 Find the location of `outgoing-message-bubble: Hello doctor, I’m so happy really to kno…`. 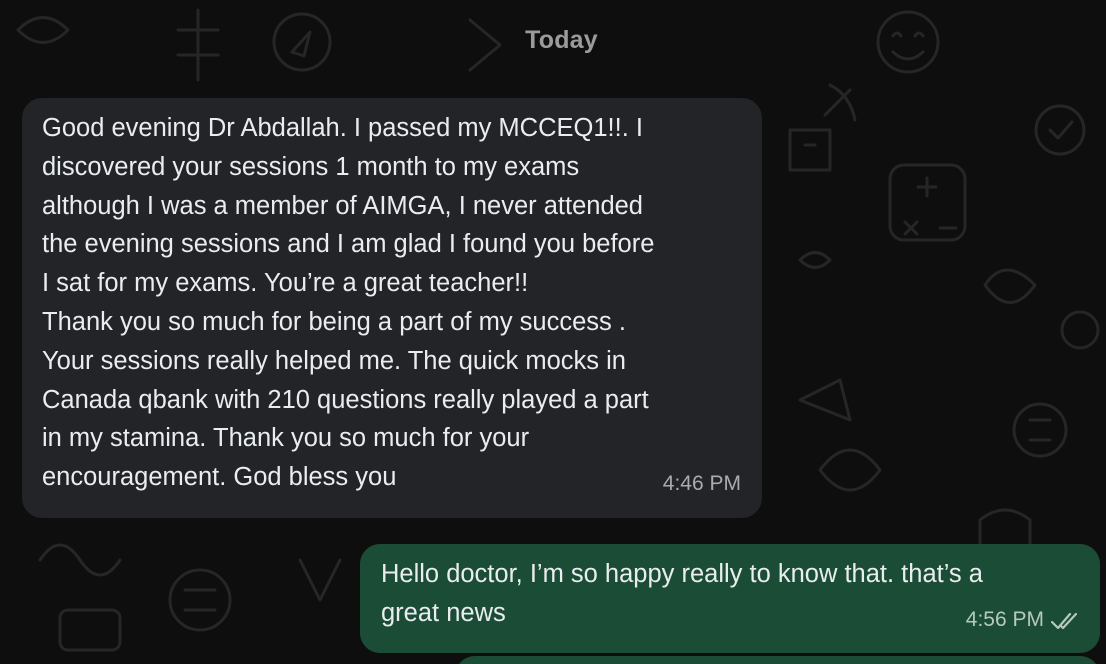

outgoing-message-bubble: Hello doctor, I’m so happy really to kno… is located at coordinates (730, 598).